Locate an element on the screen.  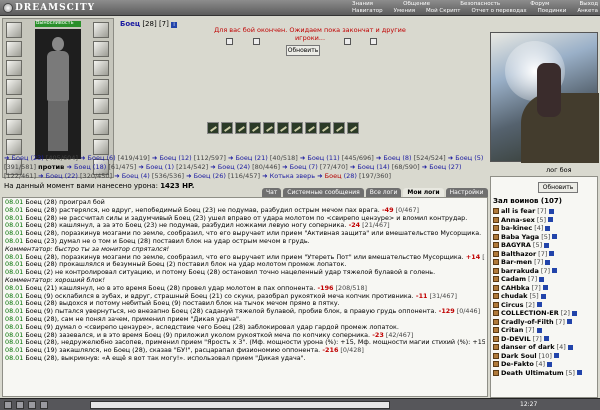
refresh-button: Обновить is located at coordinates (303, 50).